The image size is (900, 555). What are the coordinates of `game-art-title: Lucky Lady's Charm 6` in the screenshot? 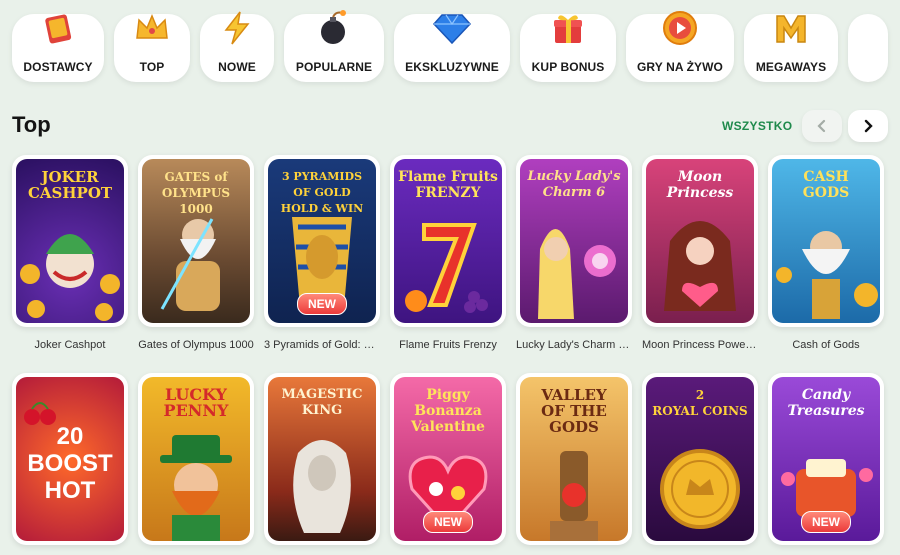 It's located at (574, 184).